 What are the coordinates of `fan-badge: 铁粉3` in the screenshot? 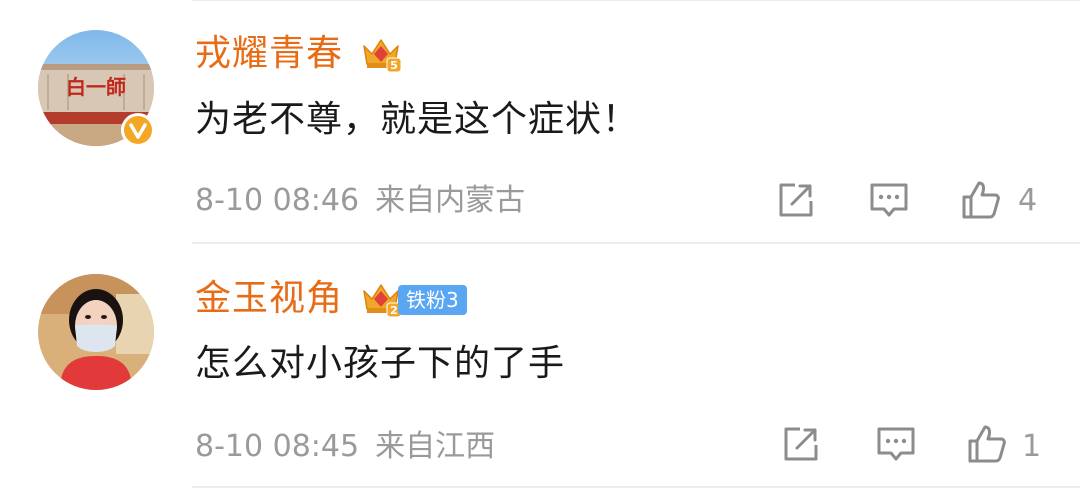 It's located at (432, 300).